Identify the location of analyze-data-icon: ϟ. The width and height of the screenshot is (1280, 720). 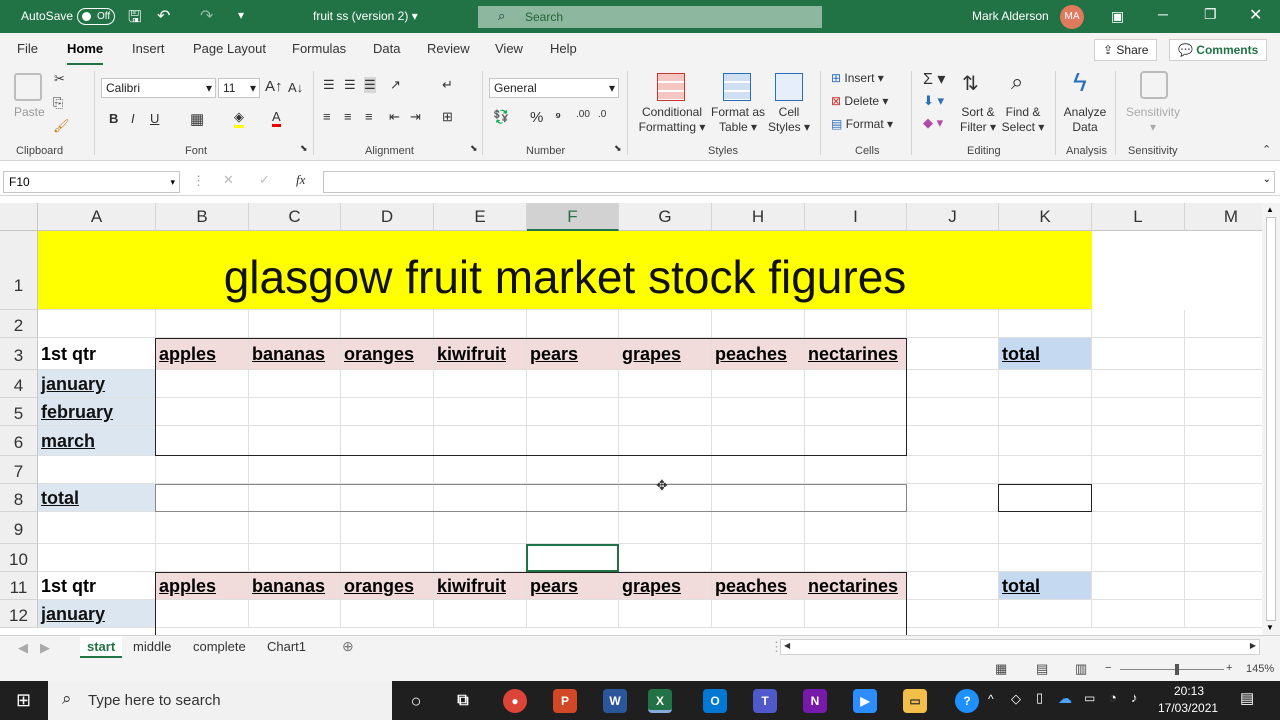
(1080, 82).